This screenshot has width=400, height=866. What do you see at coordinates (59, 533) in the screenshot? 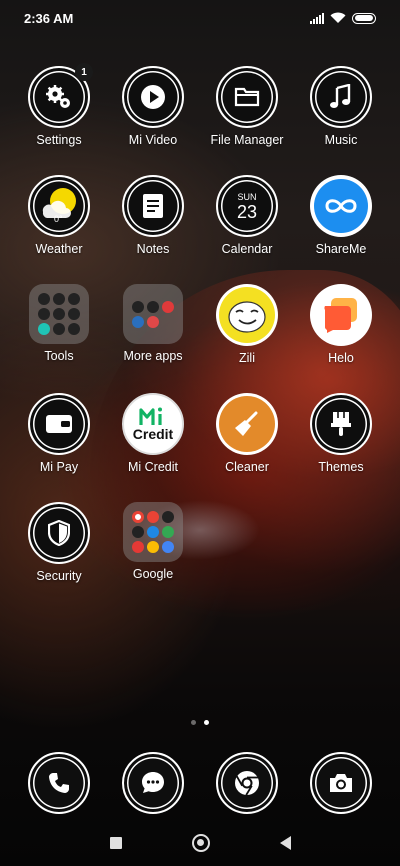
I see `shield-icon` at bounding box center [59, 533].